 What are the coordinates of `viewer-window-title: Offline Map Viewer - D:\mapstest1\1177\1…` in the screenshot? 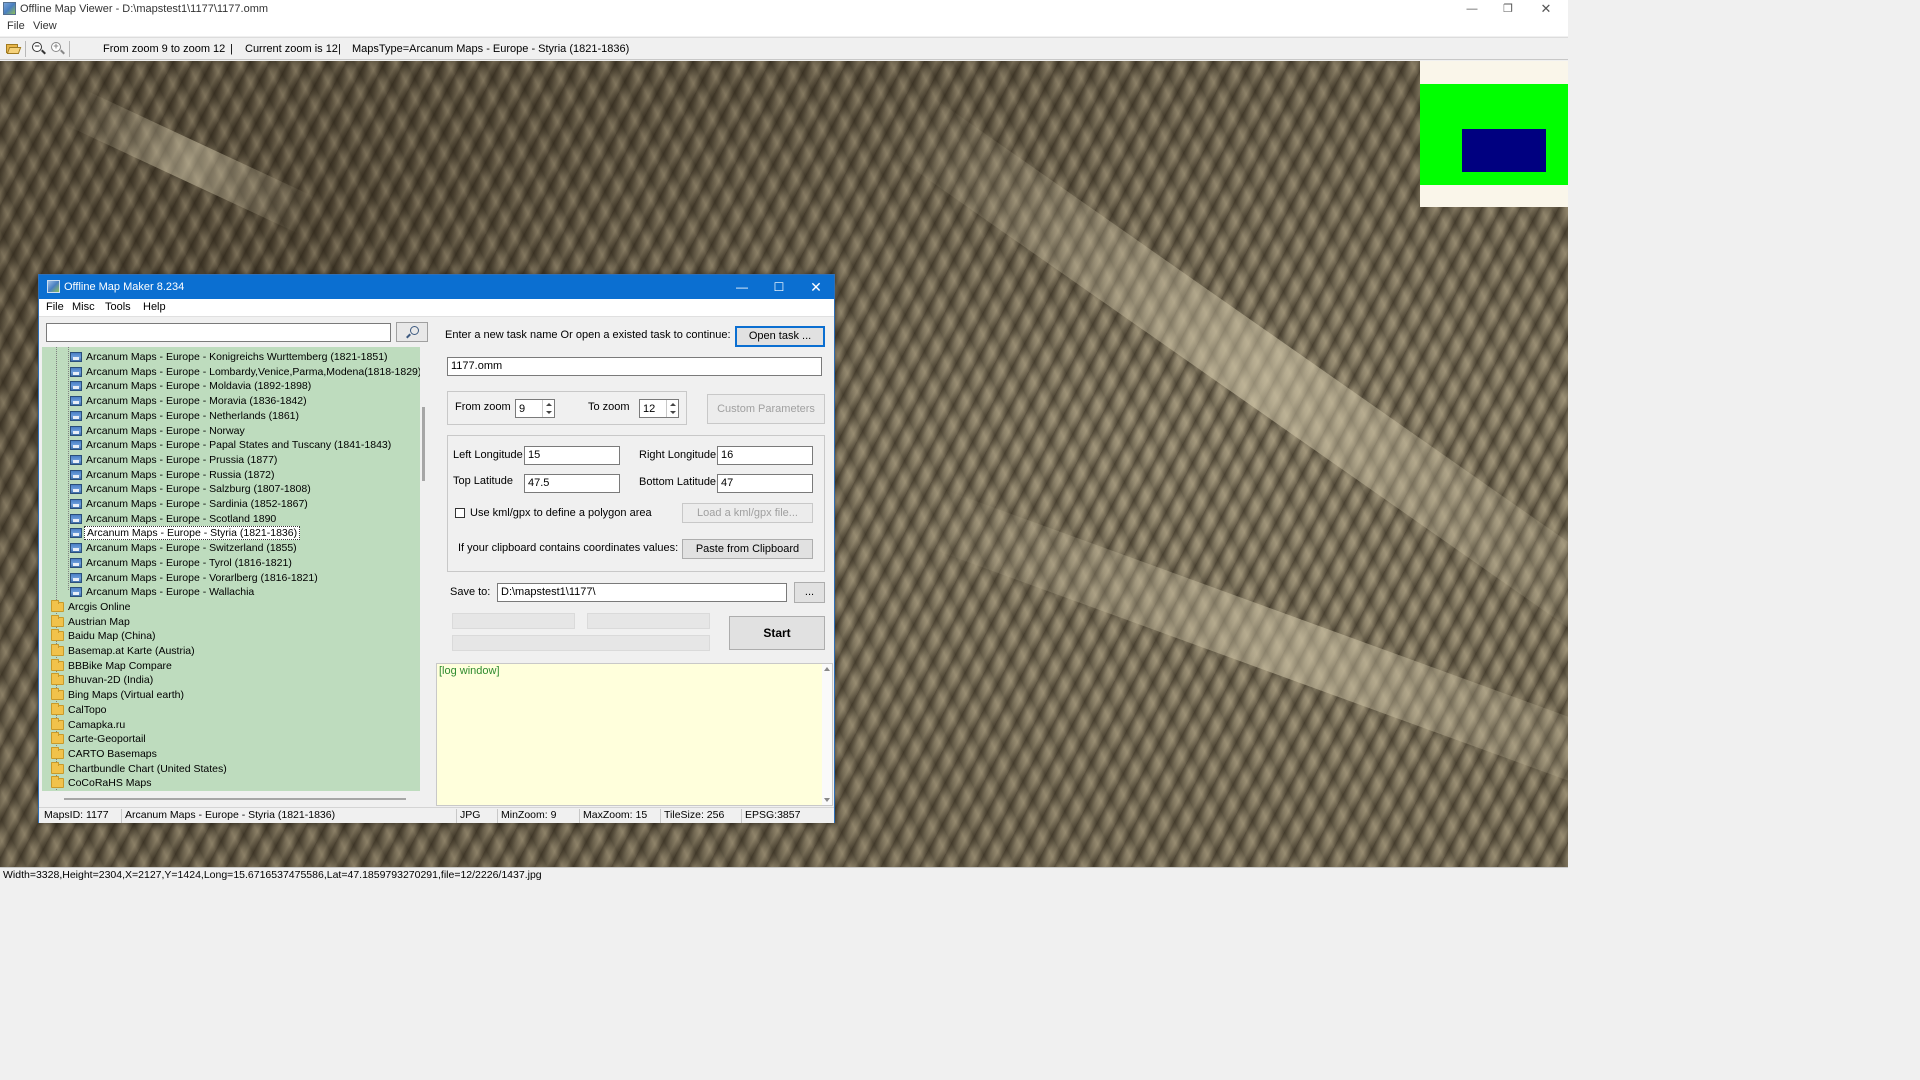 It's located at (144, 9).